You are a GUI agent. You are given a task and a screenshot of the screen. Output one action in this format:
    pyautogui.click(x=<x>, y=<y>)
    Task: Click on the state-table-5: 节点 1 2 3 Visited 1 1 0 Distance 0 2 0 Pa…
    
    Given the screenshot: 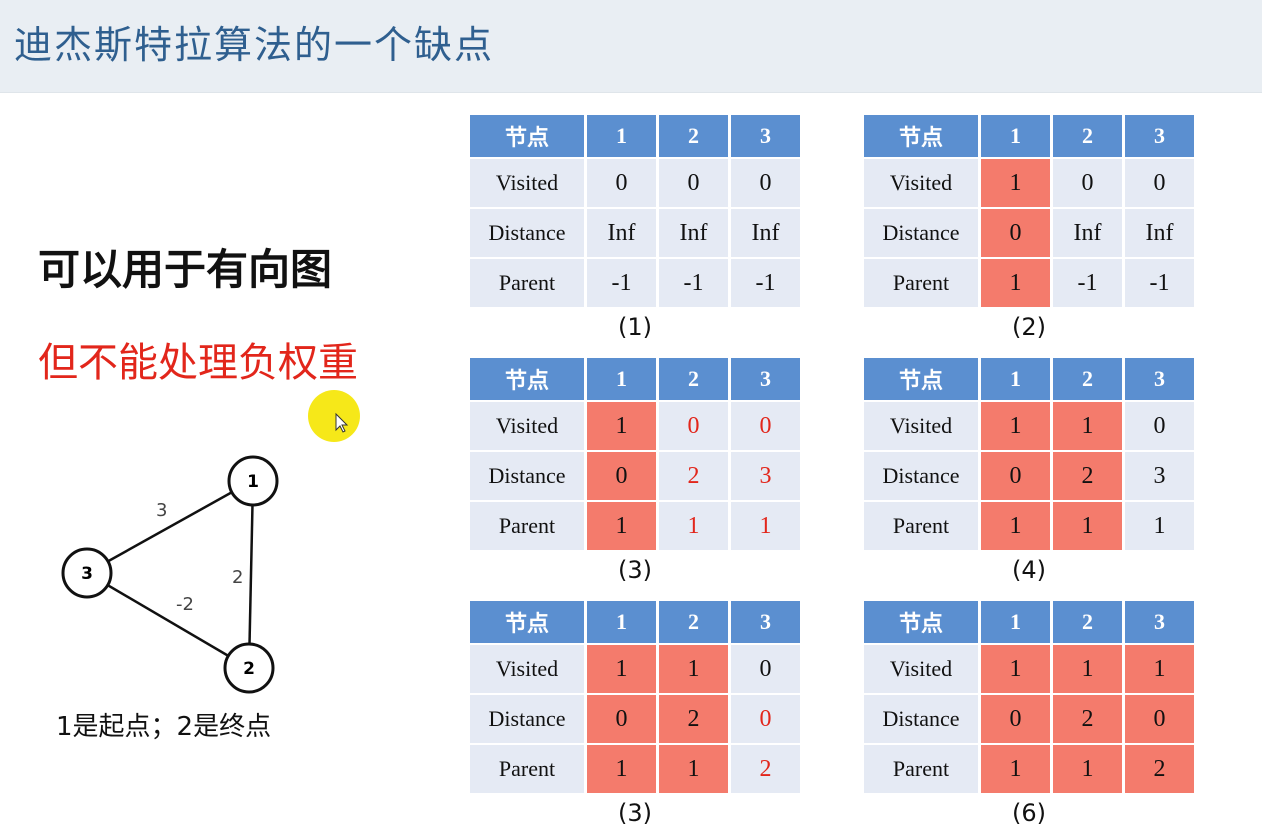 What is the action you would take?
    pyautogui.click(x=635, y=714)
    